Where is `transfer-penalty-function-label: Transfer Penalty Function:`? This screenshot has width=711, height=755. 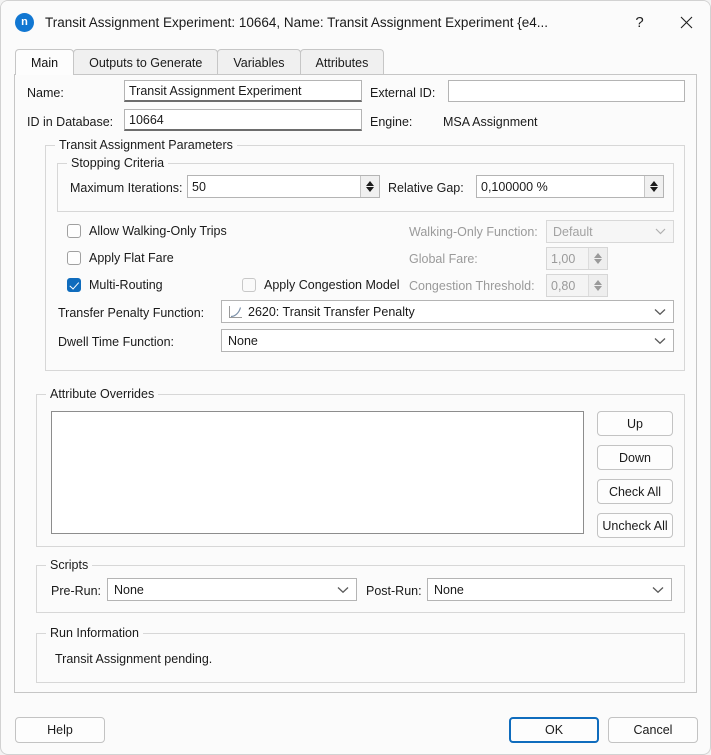
transfer-penalty-function-label: Transfer Penalty Function: is located at coordinates (131, 313).